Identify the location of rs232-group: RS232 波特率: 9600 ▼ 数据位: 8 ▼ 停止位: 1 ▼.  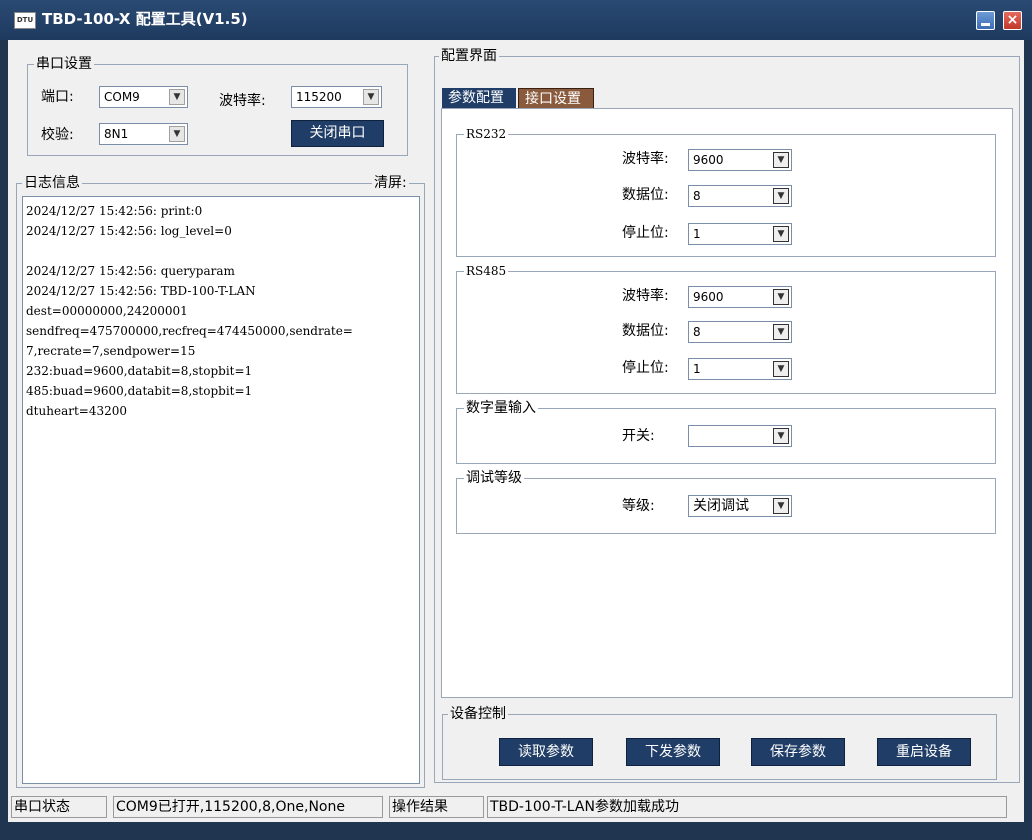
(726, 190).